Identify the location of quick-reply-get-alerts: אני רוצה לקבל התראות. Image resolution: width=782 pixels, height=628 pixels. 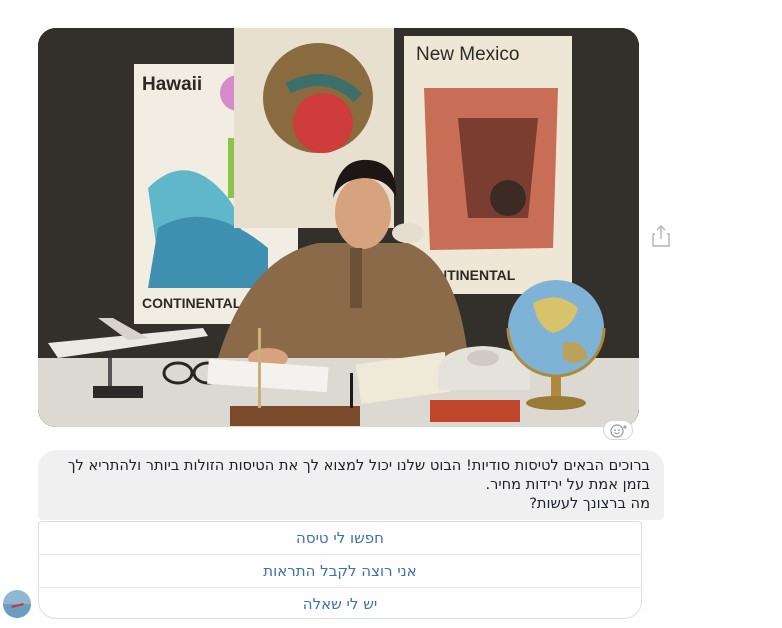
(340, 571).